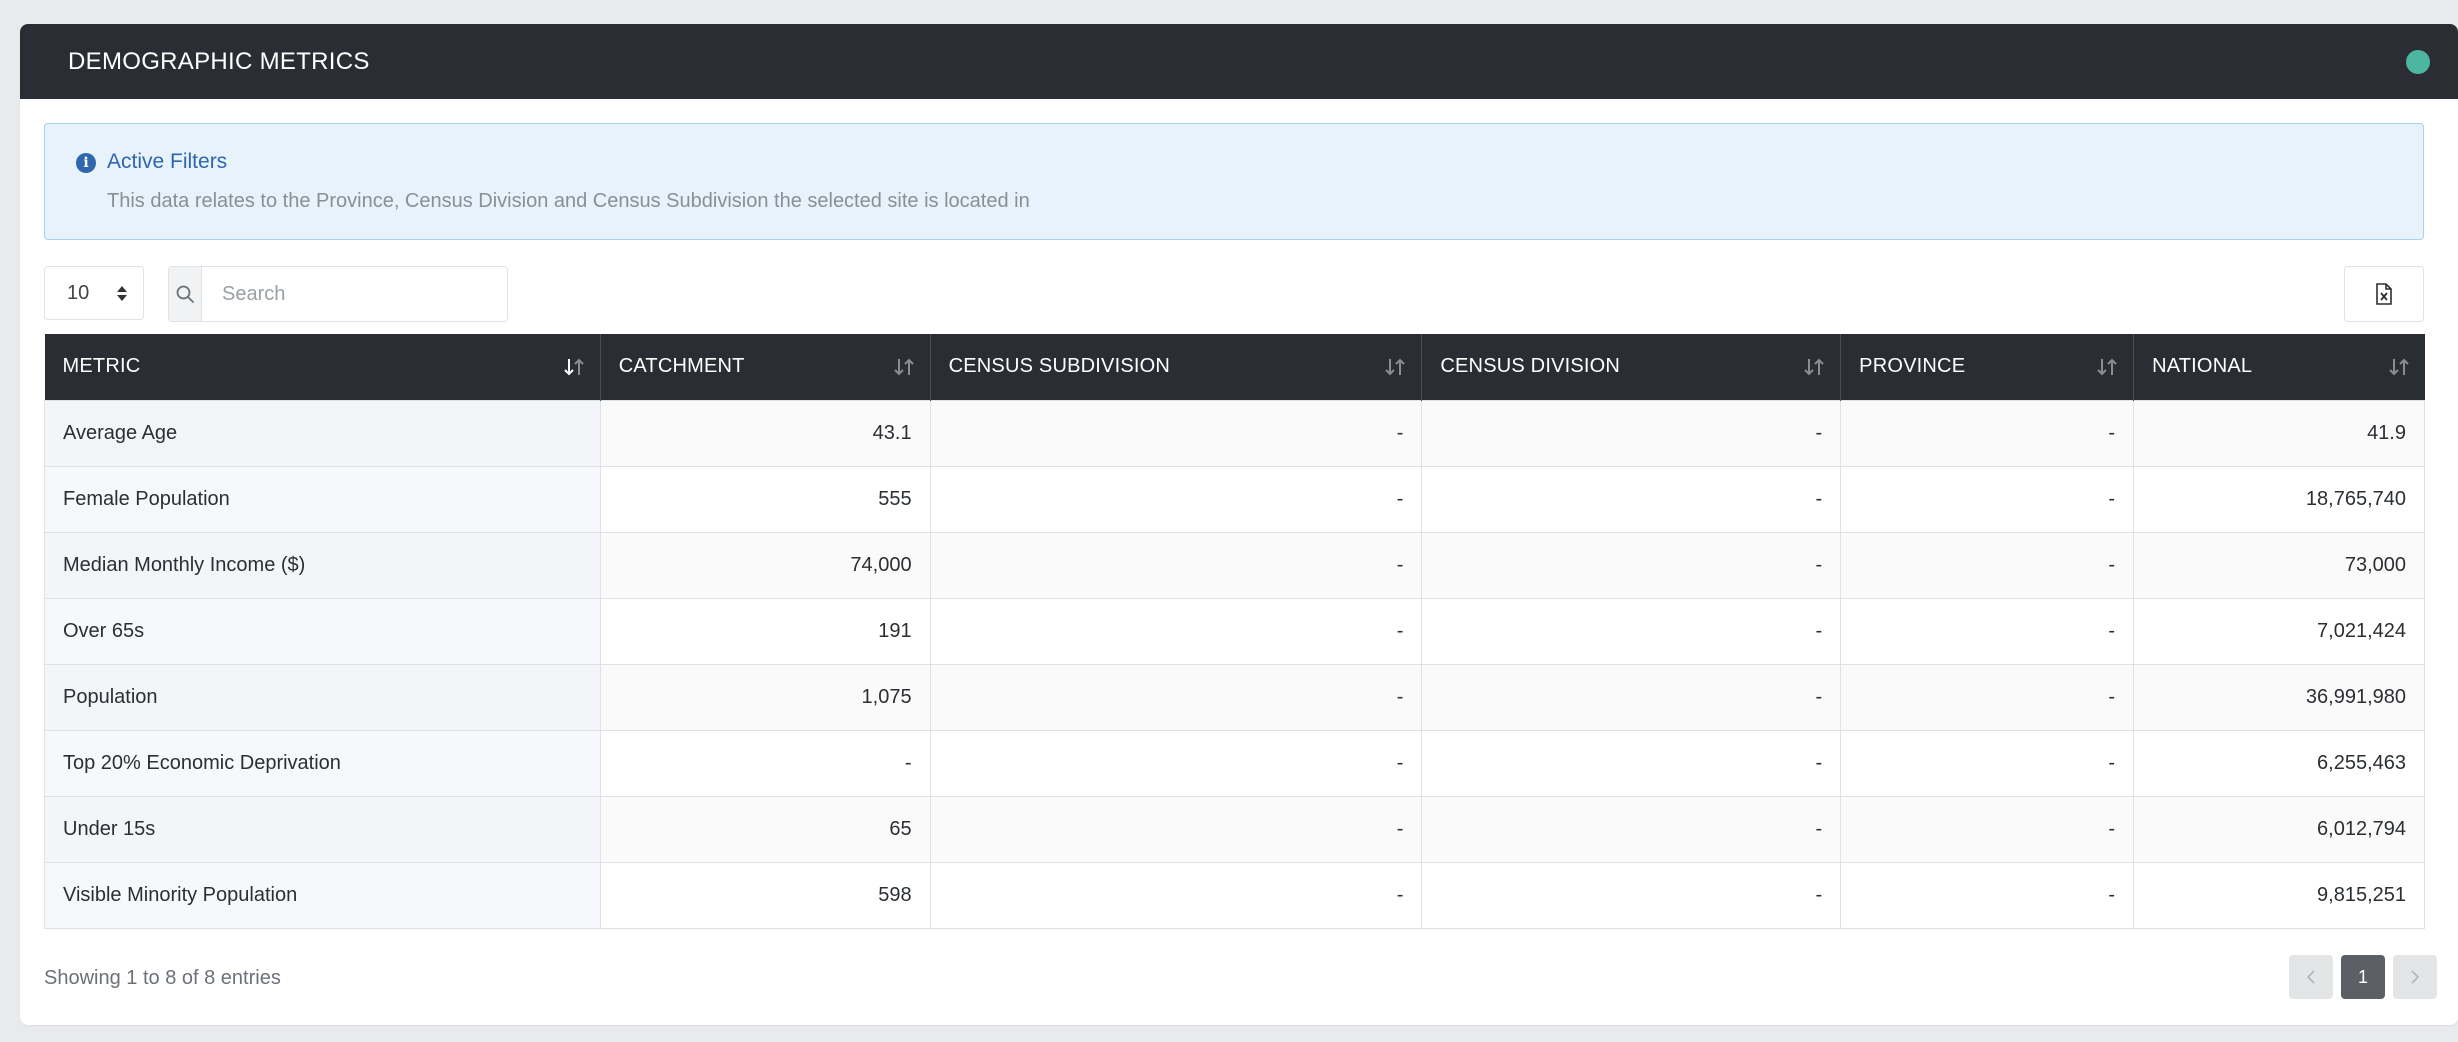 The width and height of the screenshot is (2458, 1042). I want to click on table-row: Median Monthly Income ($) 74,000- - -73,000, so click(1234, 565).